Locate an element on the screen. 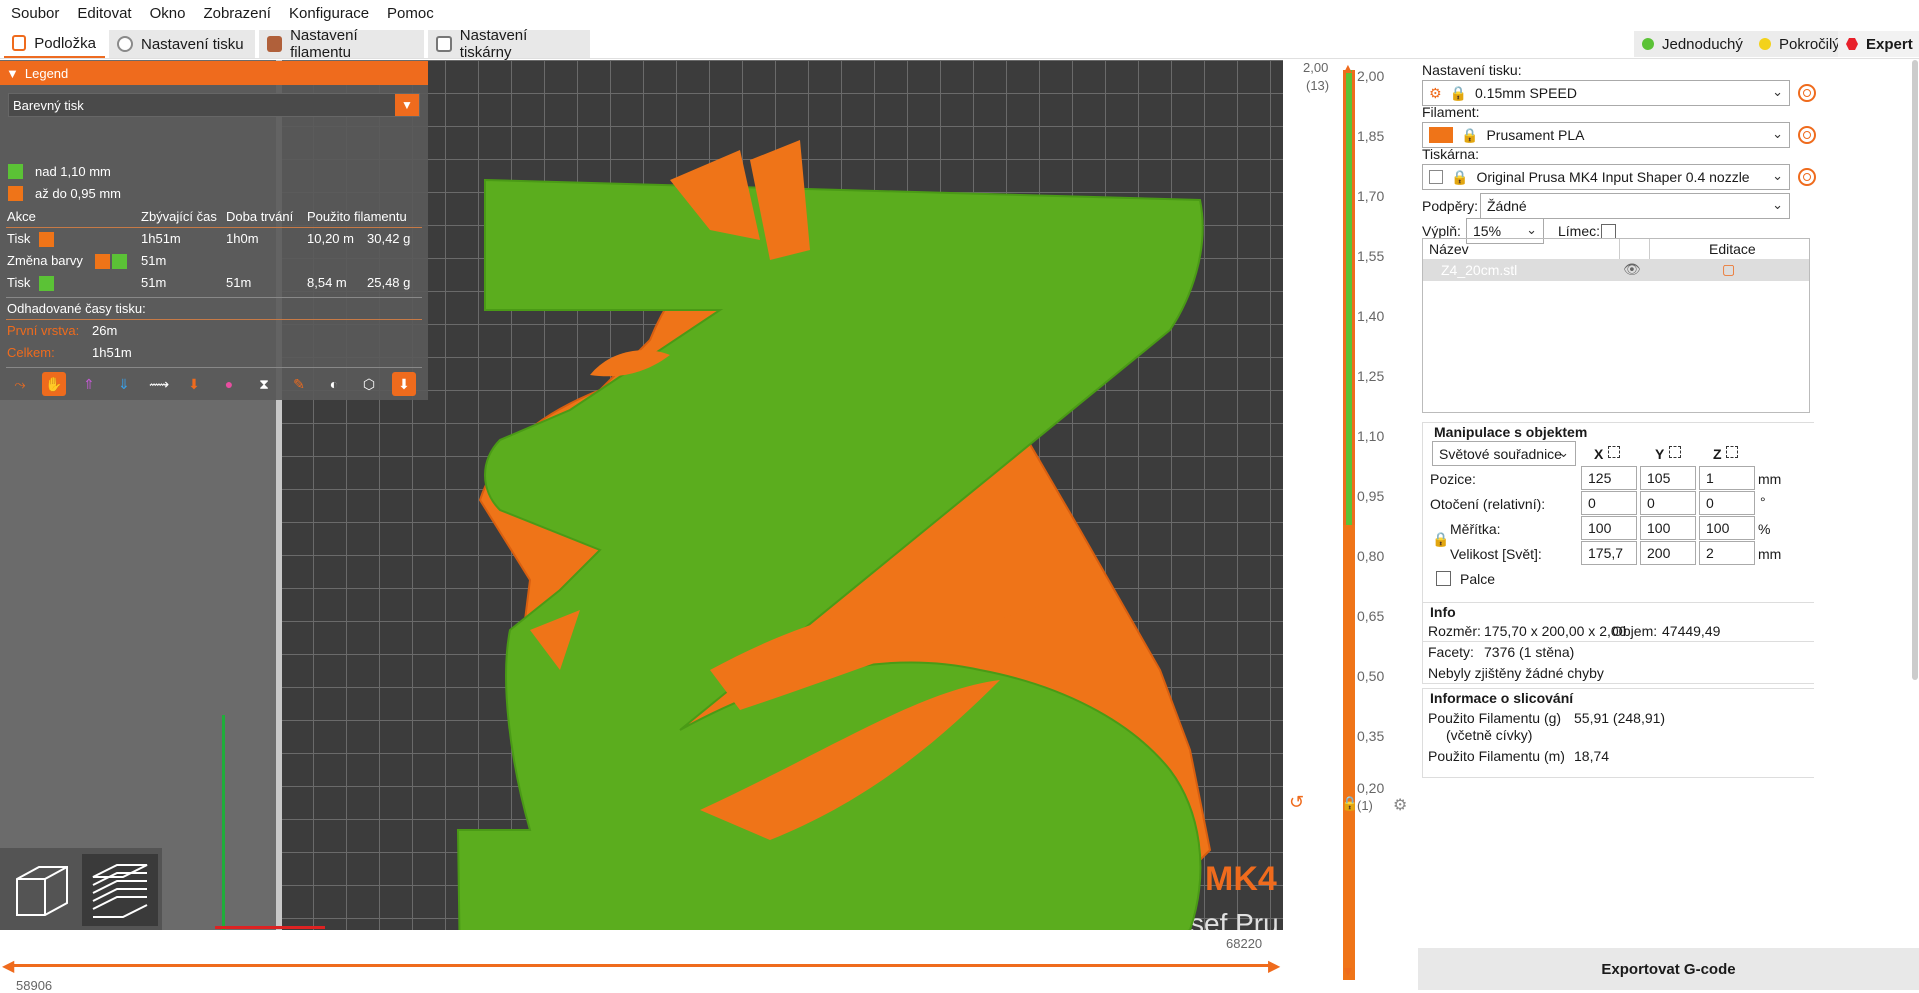 Image resolution: width=1919 pixels, height=993 pixels. chevron-down-icon: ⌄ is located at coordinates (1777, 91).